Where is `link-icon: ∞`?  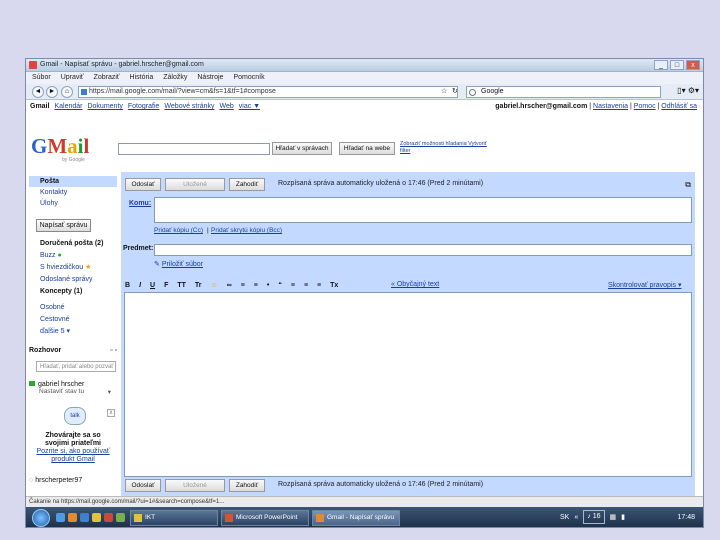
link-icon: ∞ is located at coordinates (229, 285).